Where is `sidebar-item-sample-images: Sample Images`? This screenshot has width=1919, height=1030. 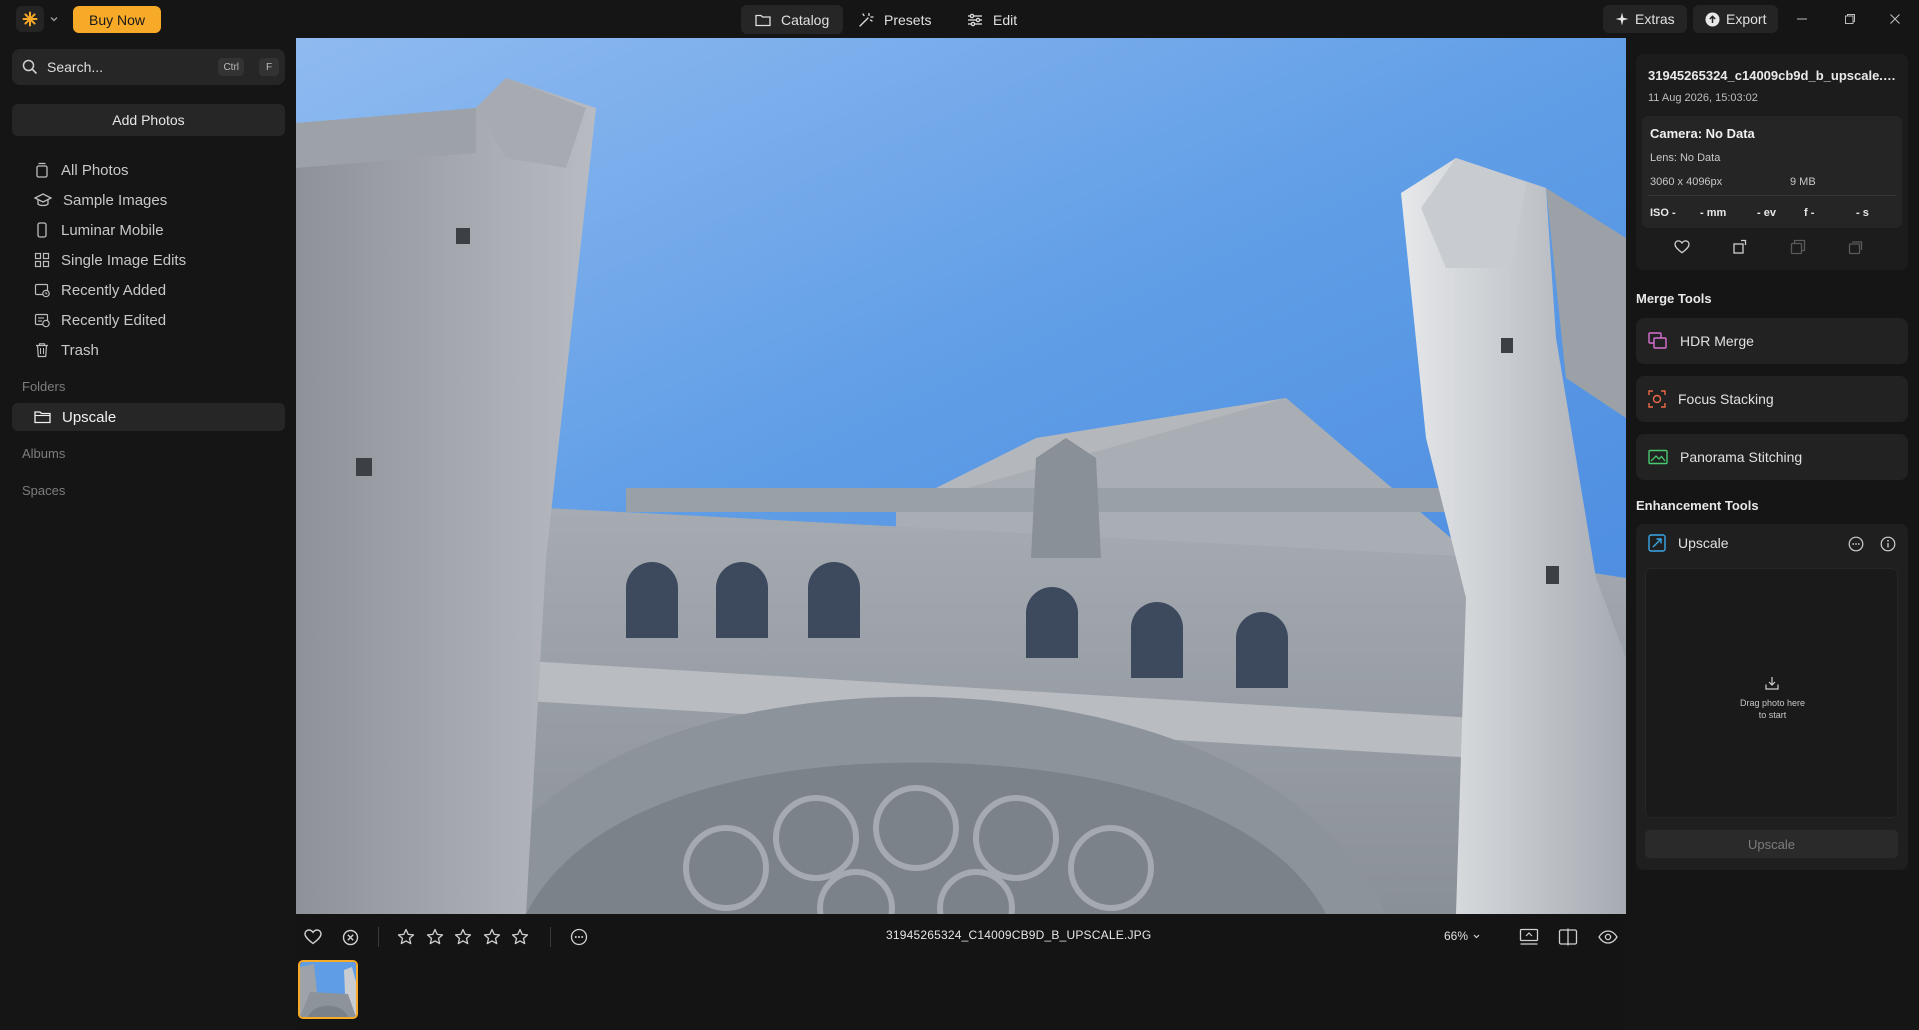
sidebar-item-sample-images: Sample Images is located at coordinates (148, 200).